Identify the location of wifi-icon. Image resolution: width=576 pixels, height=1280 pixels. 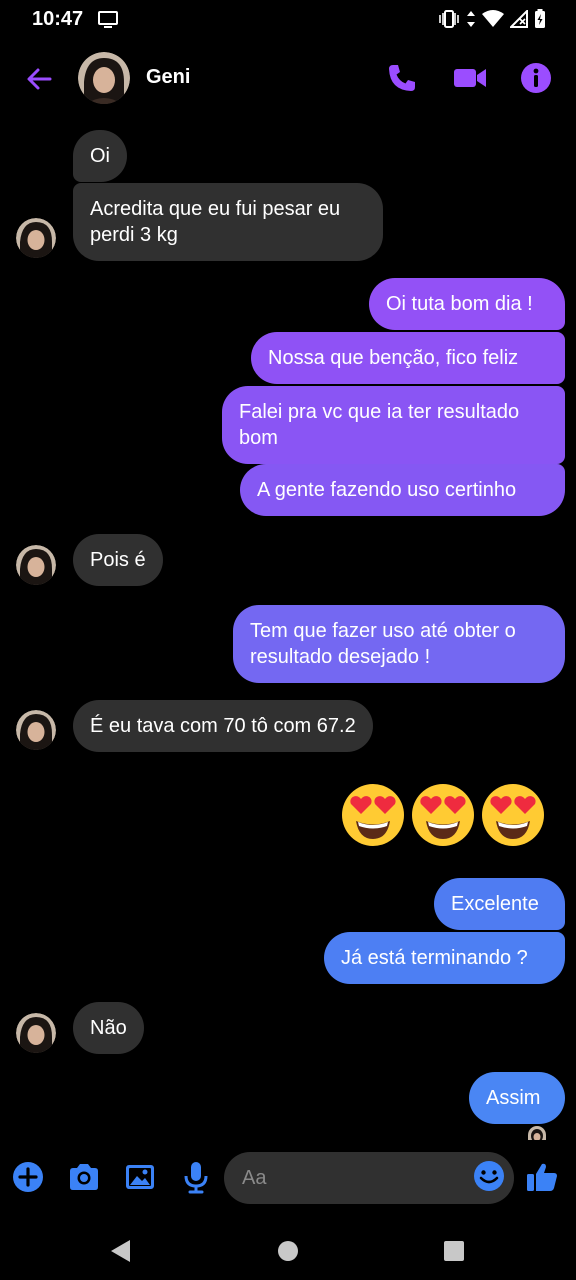
(493, 21).